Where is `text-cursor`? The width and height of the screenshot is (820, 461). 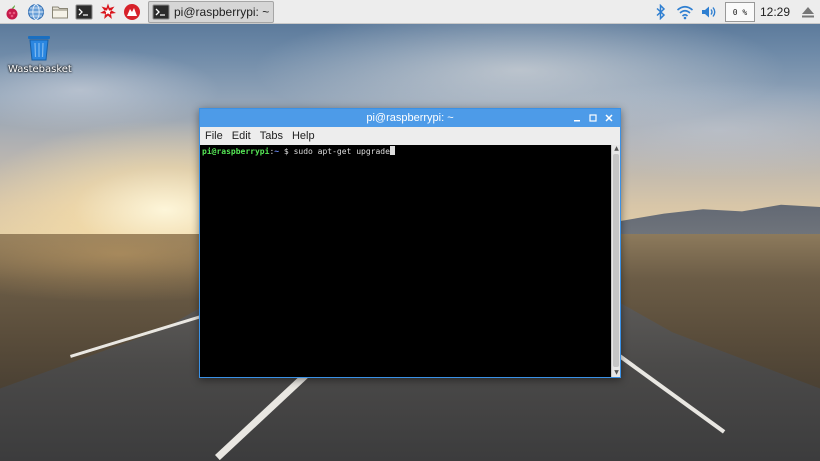 text-cursor is located at coordinates (392, 150).